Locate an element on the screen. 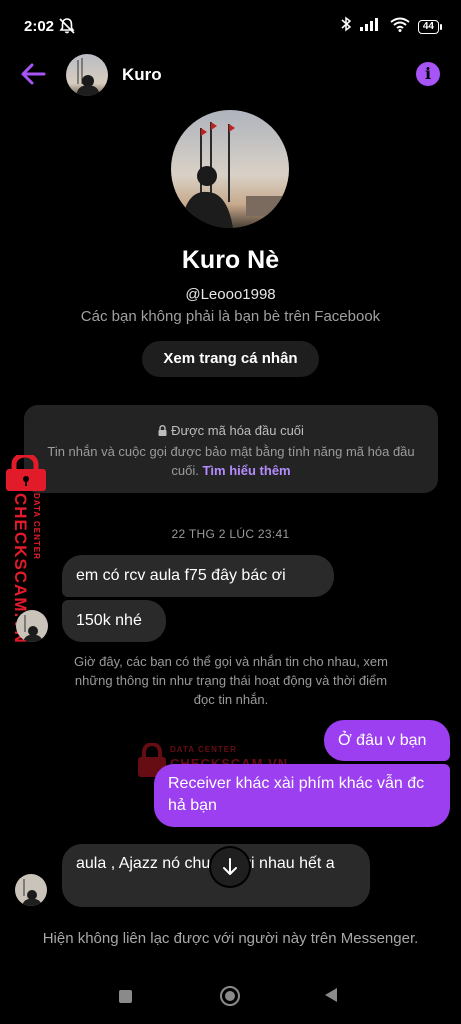 The image size is (461, 1024). header-contact-name: Kuro is located at coordinates (142, 75).